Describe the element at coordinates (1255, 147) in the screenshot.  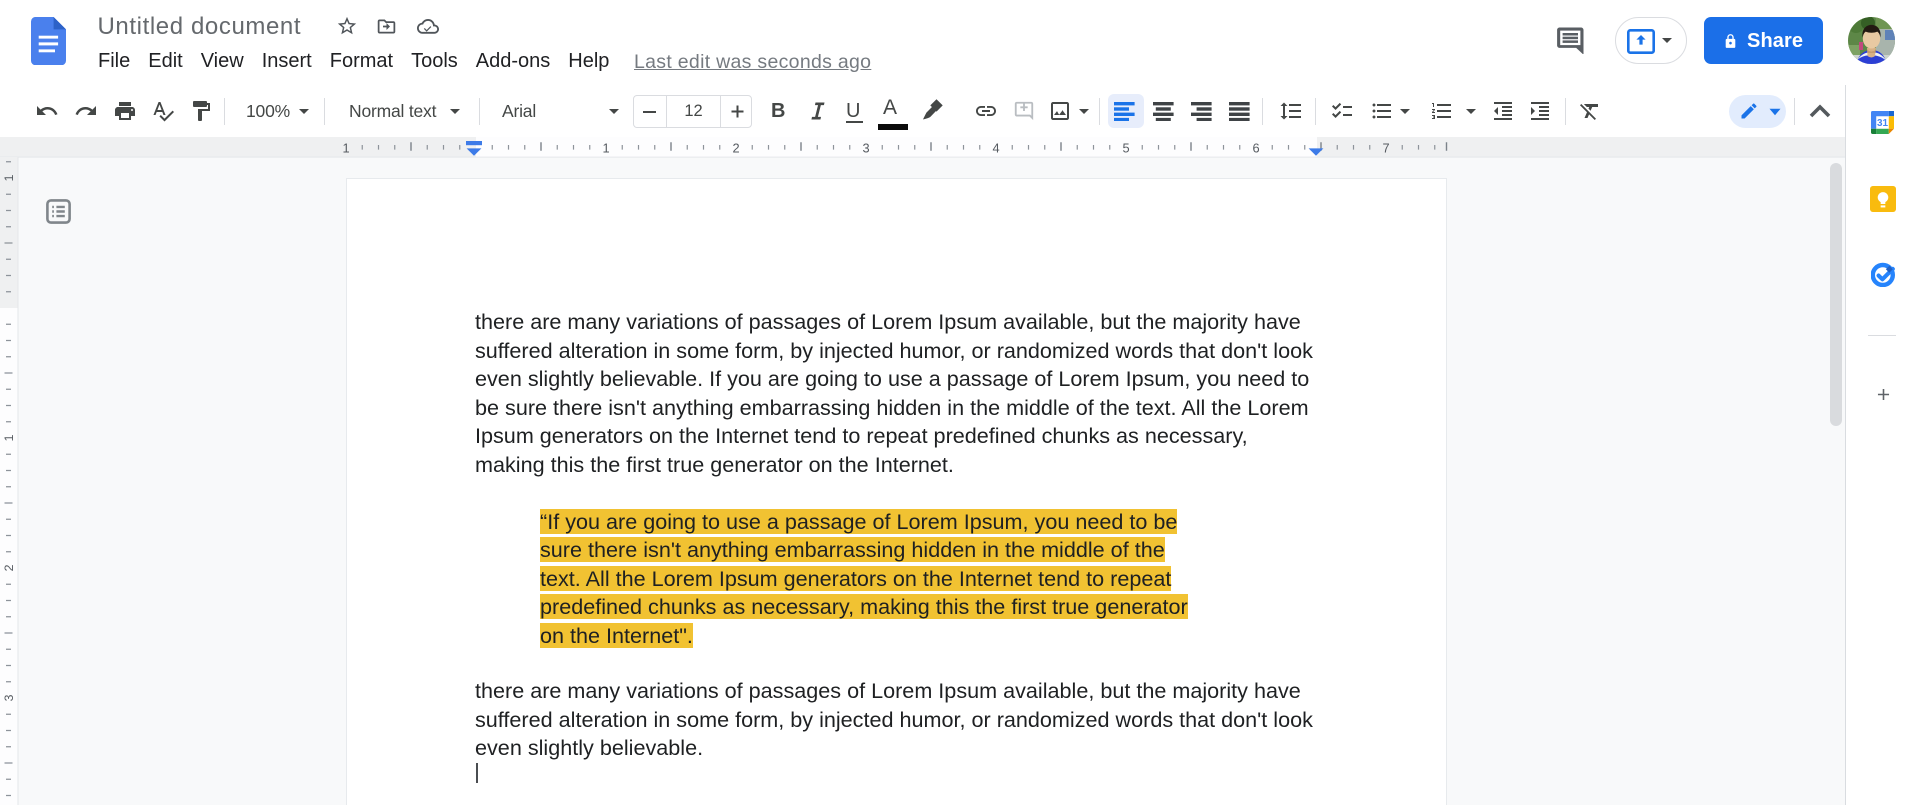
I see `svg-text: 6` at that location.